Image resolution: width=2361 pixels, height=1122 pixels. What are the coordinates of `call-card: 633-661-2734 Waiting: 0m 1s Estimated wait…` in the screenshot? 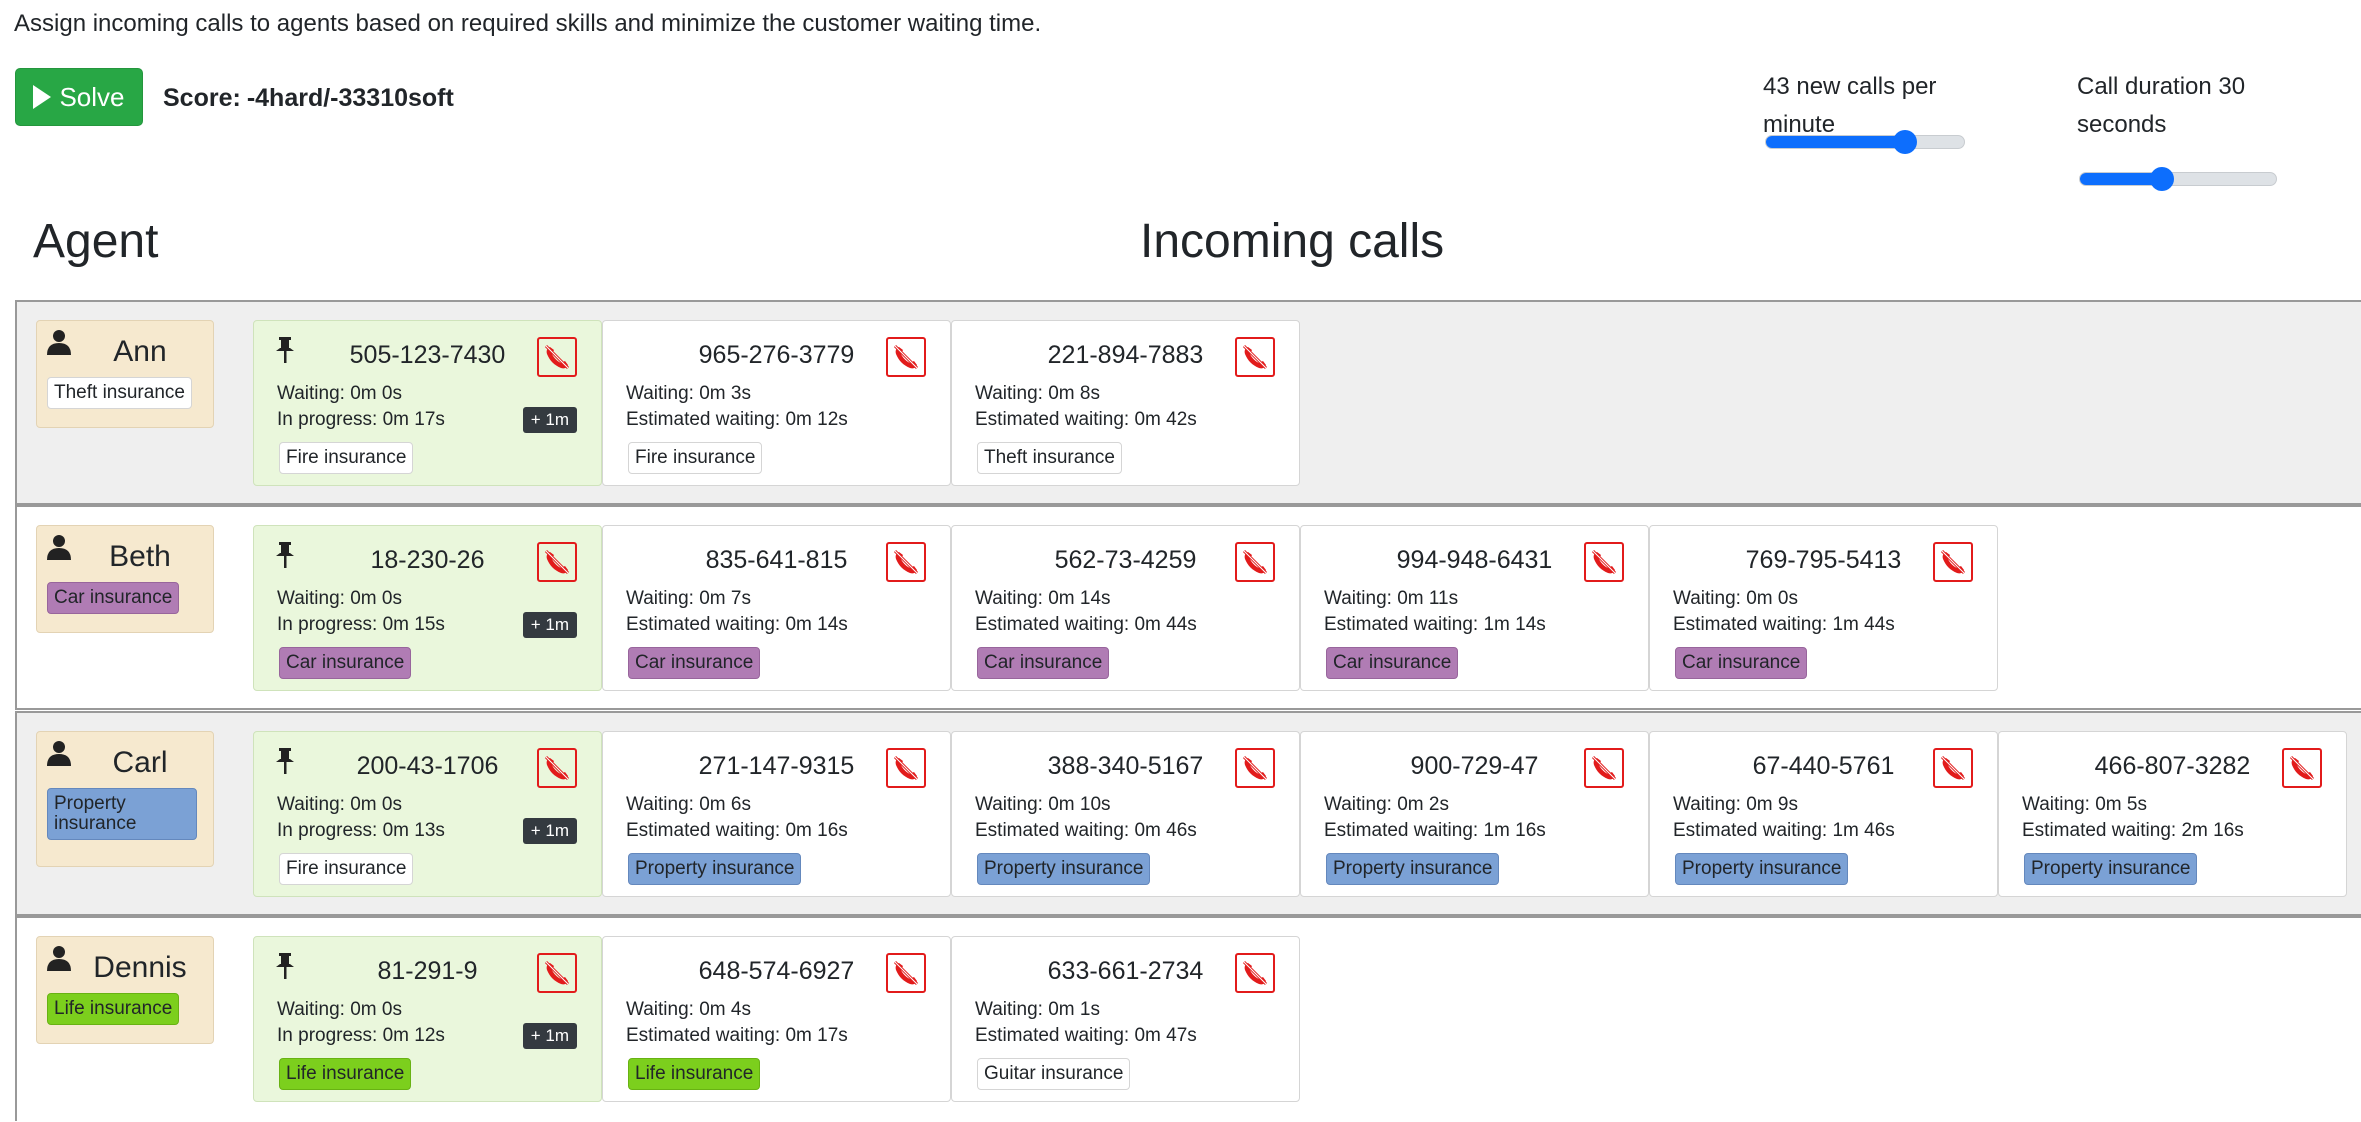 It's located at (1125, 1019).